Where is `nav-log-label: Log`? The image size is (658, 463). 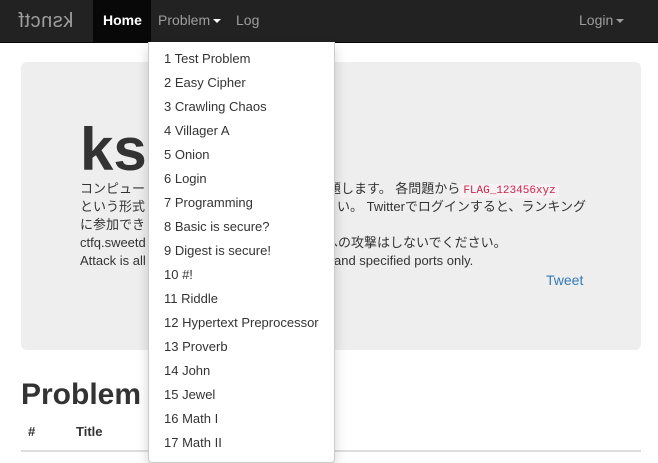 nav-log-label: Log is located at coordinates (248, 20).